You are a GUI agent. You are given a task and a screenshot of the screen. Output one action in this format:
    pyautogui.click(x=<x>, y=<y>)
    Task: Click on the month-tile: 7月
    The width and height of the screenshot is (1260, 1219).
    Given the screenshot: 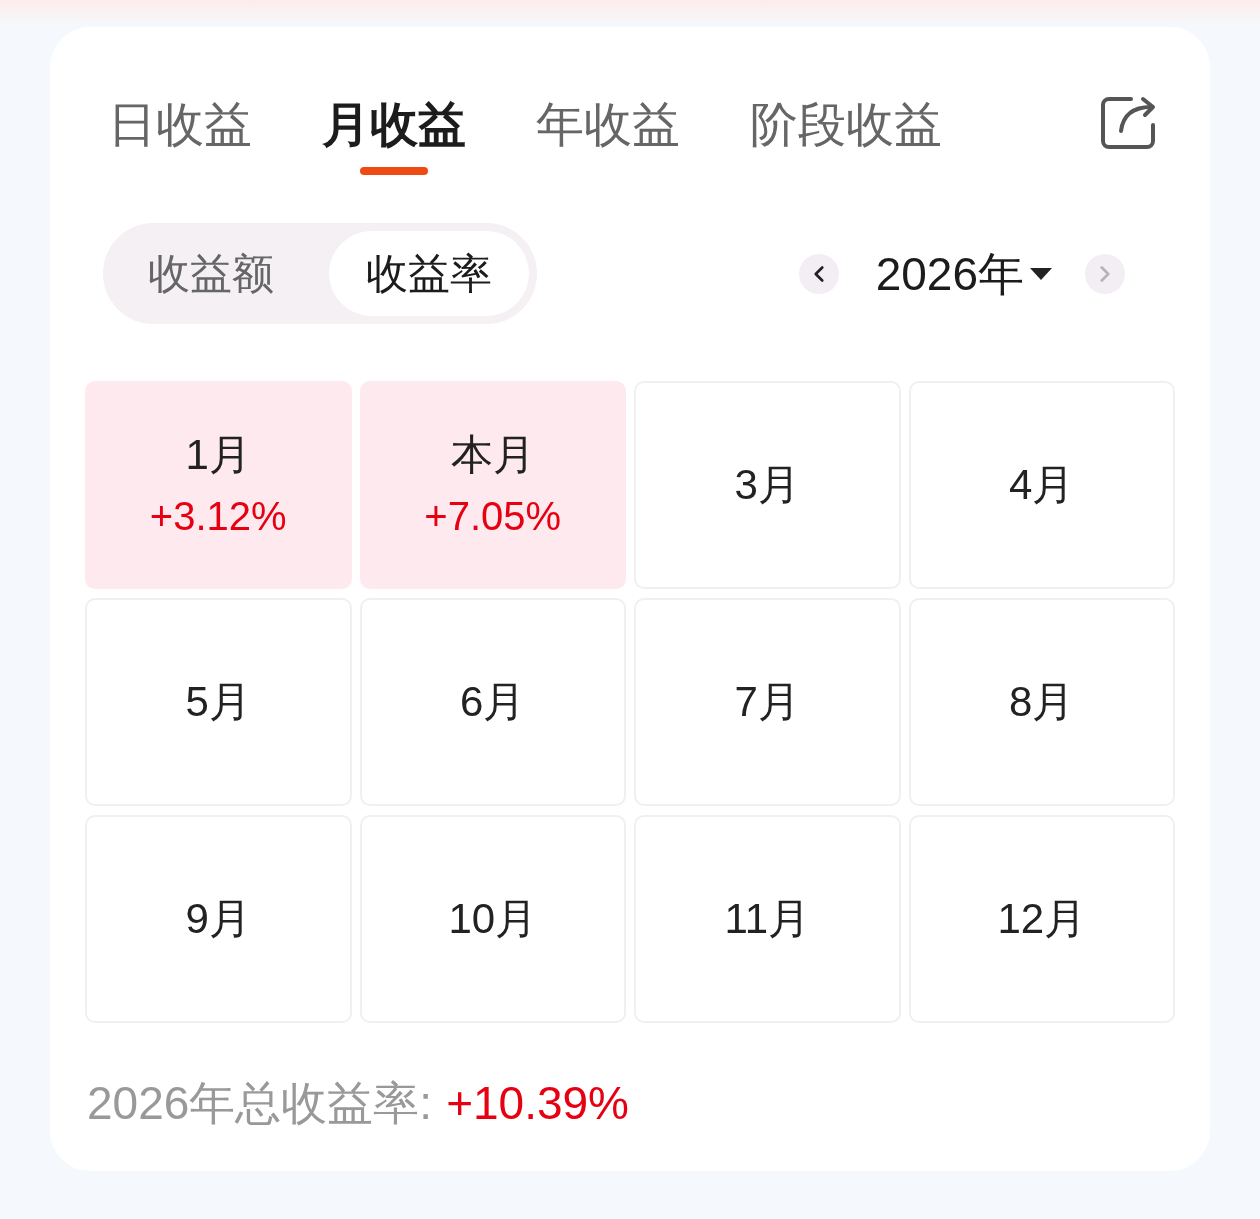 What is the action you would take?
    pyautogui.click(x=767, y=702)
    